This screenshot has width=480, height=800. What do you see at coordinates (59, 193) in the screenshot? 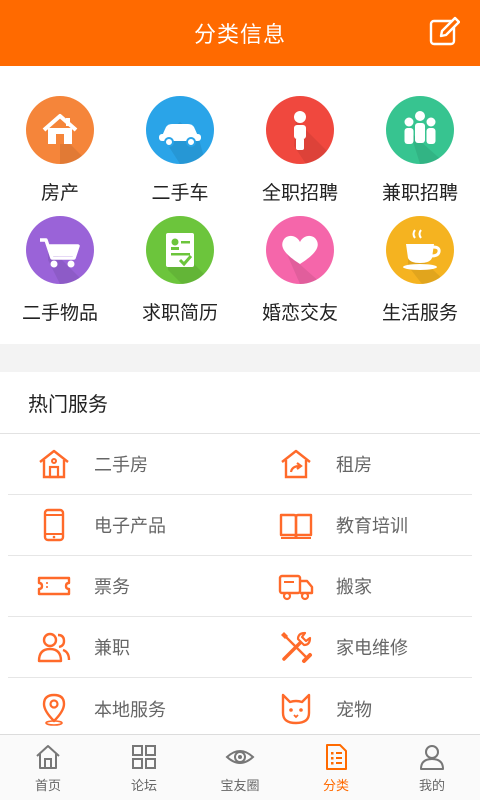
I see `category-label: 房产` at bounding box center [59, 193].